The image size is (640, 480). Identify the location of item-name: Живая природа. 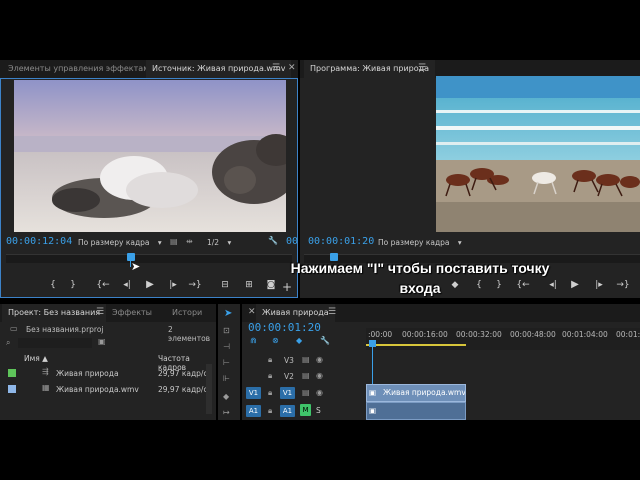
(87, 373).